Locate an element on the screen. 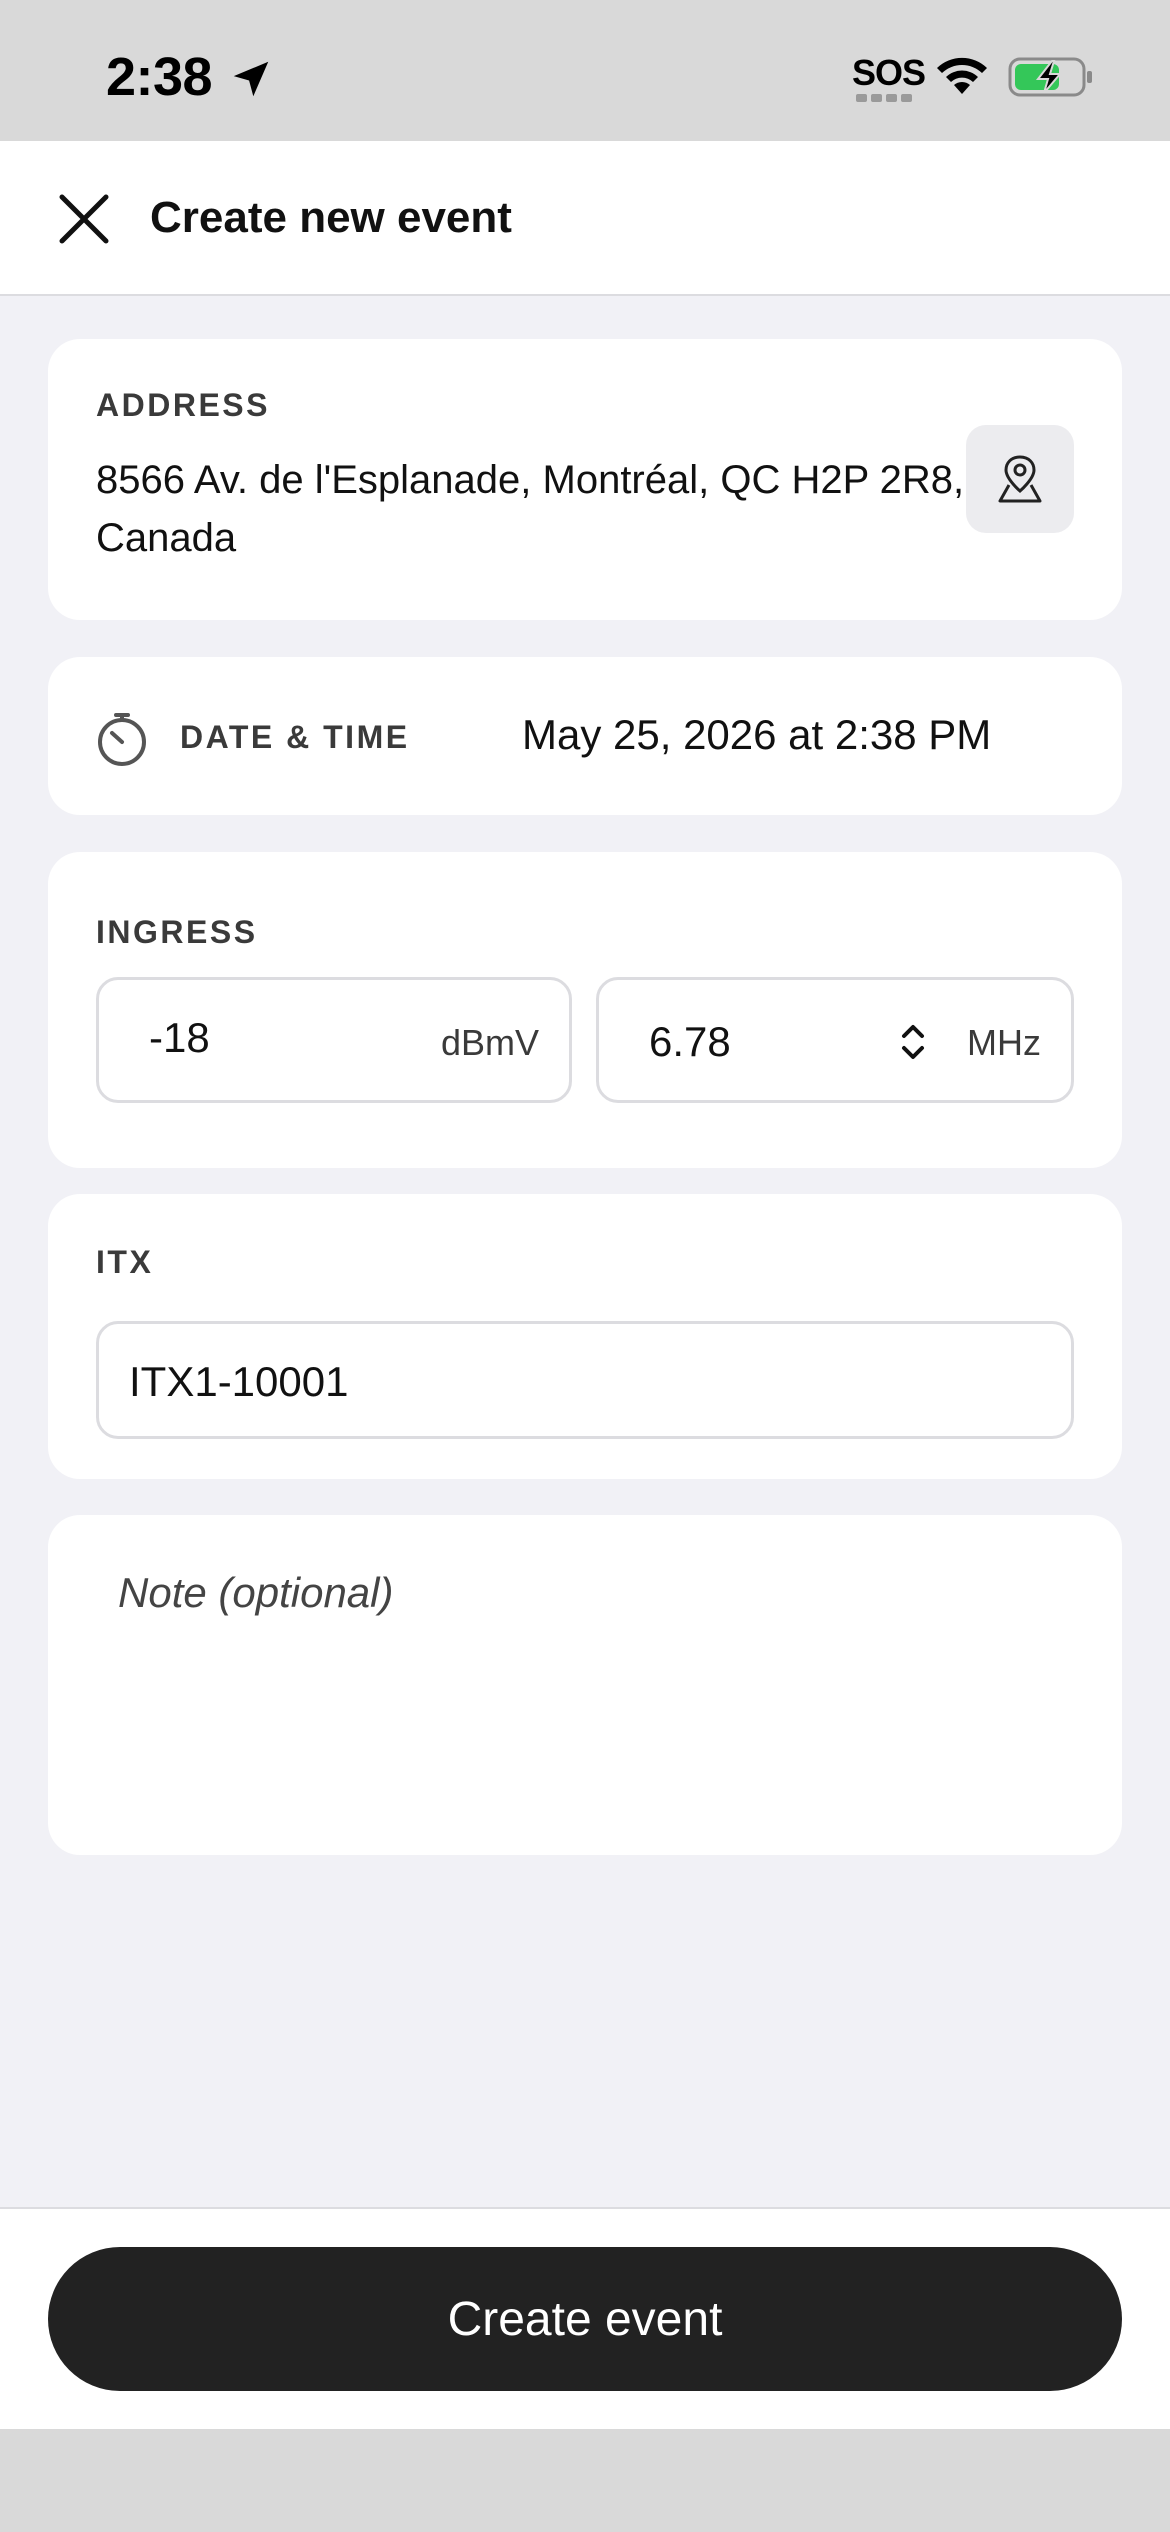 The width and height of the screenshot is (1170, 2532). sos-indicator: SOS is located at coordinates (889, 72).